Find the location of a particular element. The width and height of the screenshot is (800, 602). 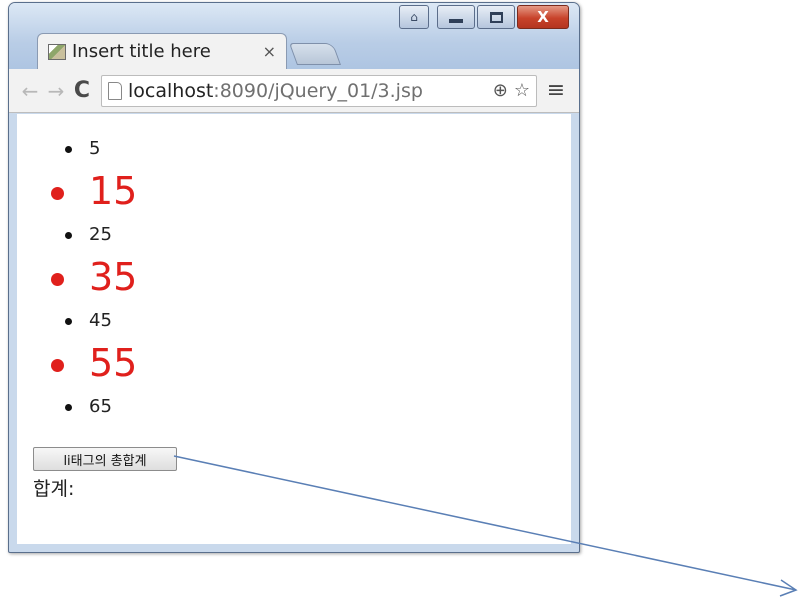

list-item-text: 55 is located at coordinates (113, 363).